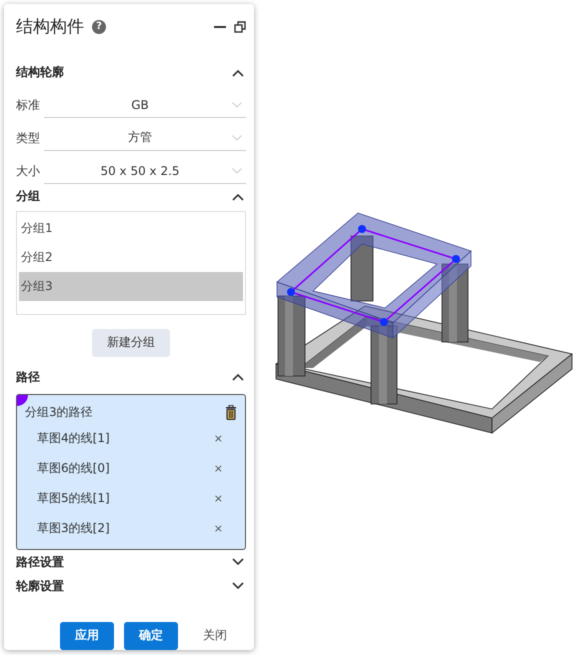 The width and height of the screenshot is (585, 655). What do you see at coordinates (28, 197) in the screenshot?
I see `section-title: 分组` at bounding box center [28, 197].